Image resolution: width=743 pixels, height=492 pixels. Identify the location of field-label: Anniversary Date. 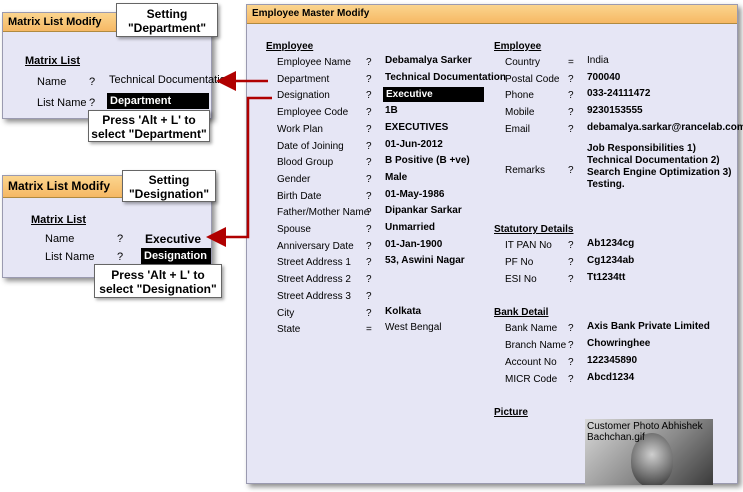
(315, 246).